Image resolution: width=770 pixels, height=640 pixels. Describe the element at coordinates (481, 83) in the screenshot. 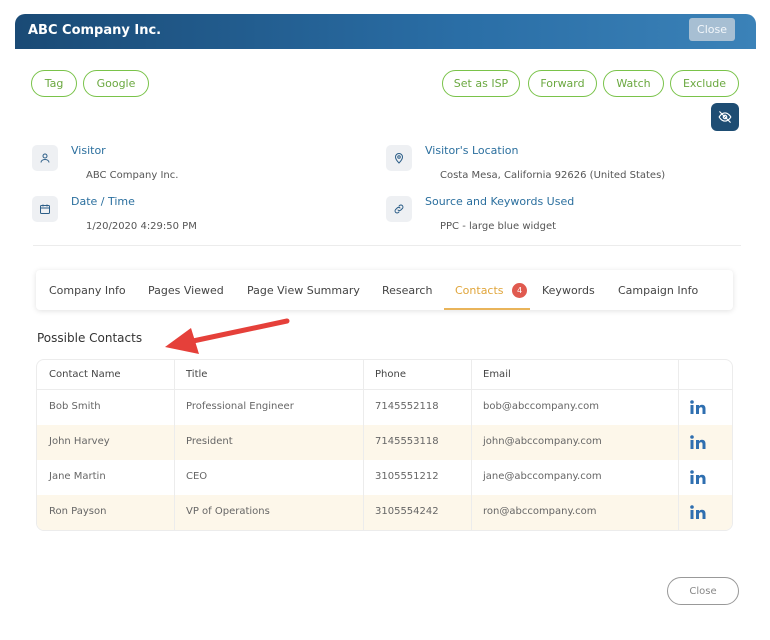

I see `set-as-isp-button: Set as ISP` at that location.